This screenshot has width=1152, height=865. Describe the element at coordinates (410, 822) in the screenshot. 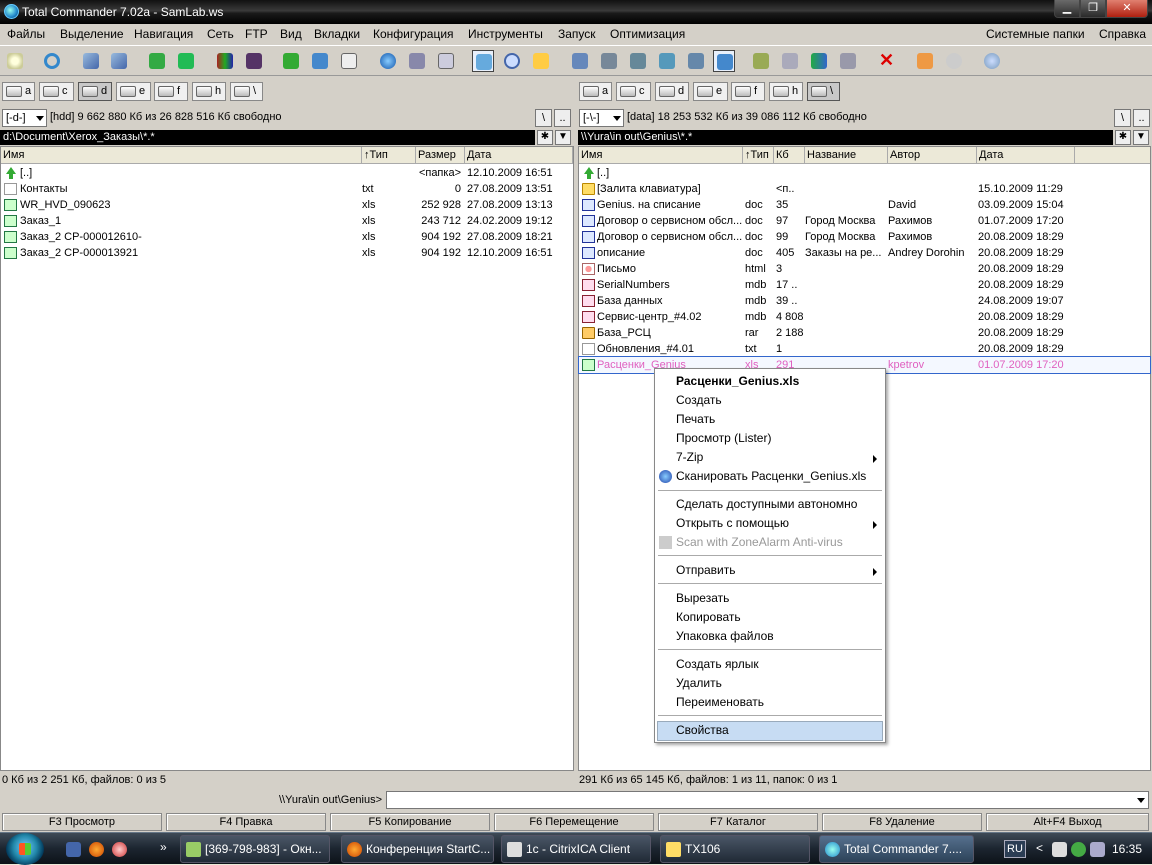

I see `f5-copy-button: F5 Копирование` at that location.